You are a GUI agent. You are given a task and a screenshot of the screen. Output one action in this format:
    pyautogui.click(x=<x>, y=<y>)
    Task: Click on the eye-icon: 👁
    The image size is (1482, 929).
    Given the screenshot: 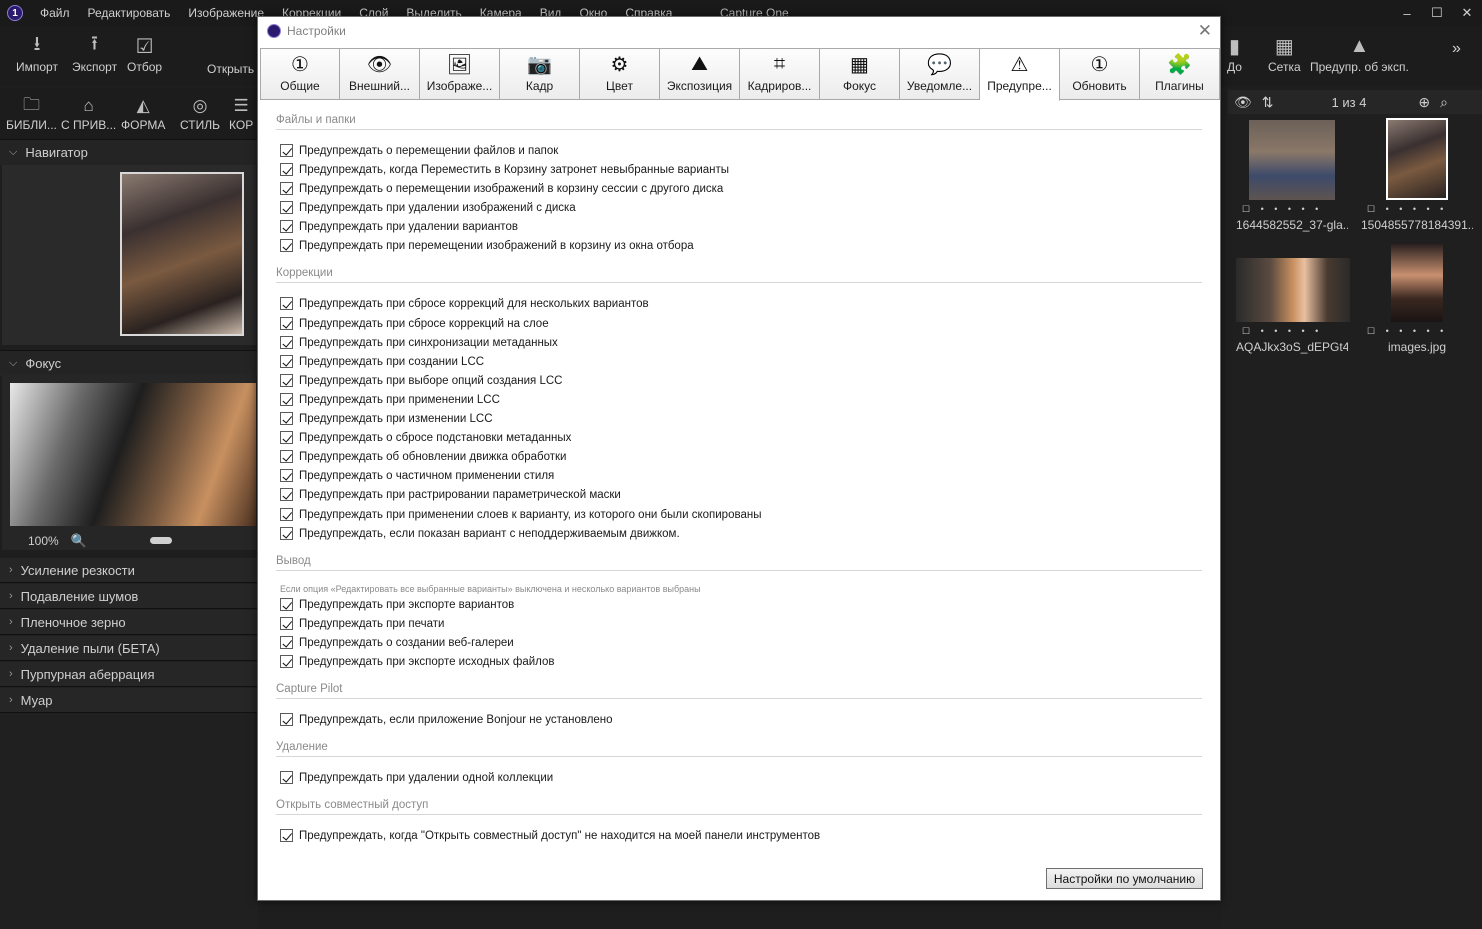 What is the action you would take?
    pyautogui.click(x=1243, y=102)
    